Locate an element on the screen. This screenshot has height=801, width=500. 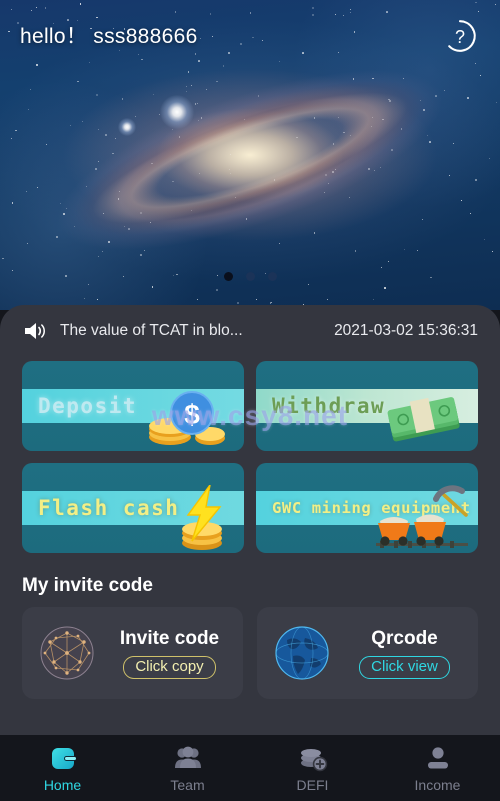
invite-code-label: Invite code is located at coordinates (169, 638).